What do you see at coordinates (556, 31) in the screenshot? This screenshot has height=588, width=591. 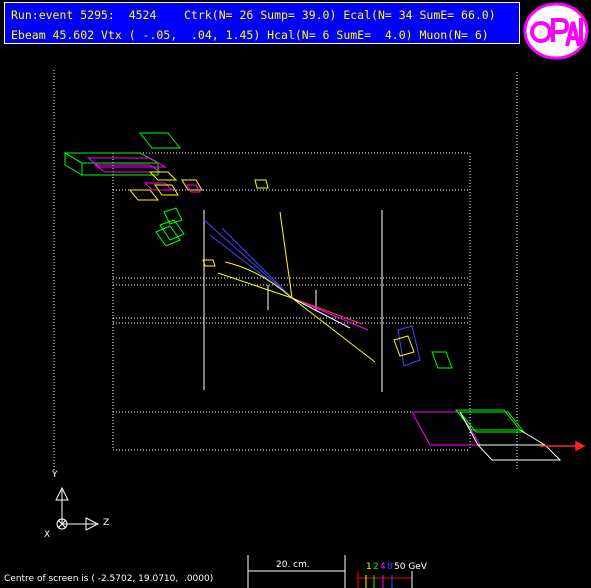 I see `opal-logo` at bounding box center [556, 31].